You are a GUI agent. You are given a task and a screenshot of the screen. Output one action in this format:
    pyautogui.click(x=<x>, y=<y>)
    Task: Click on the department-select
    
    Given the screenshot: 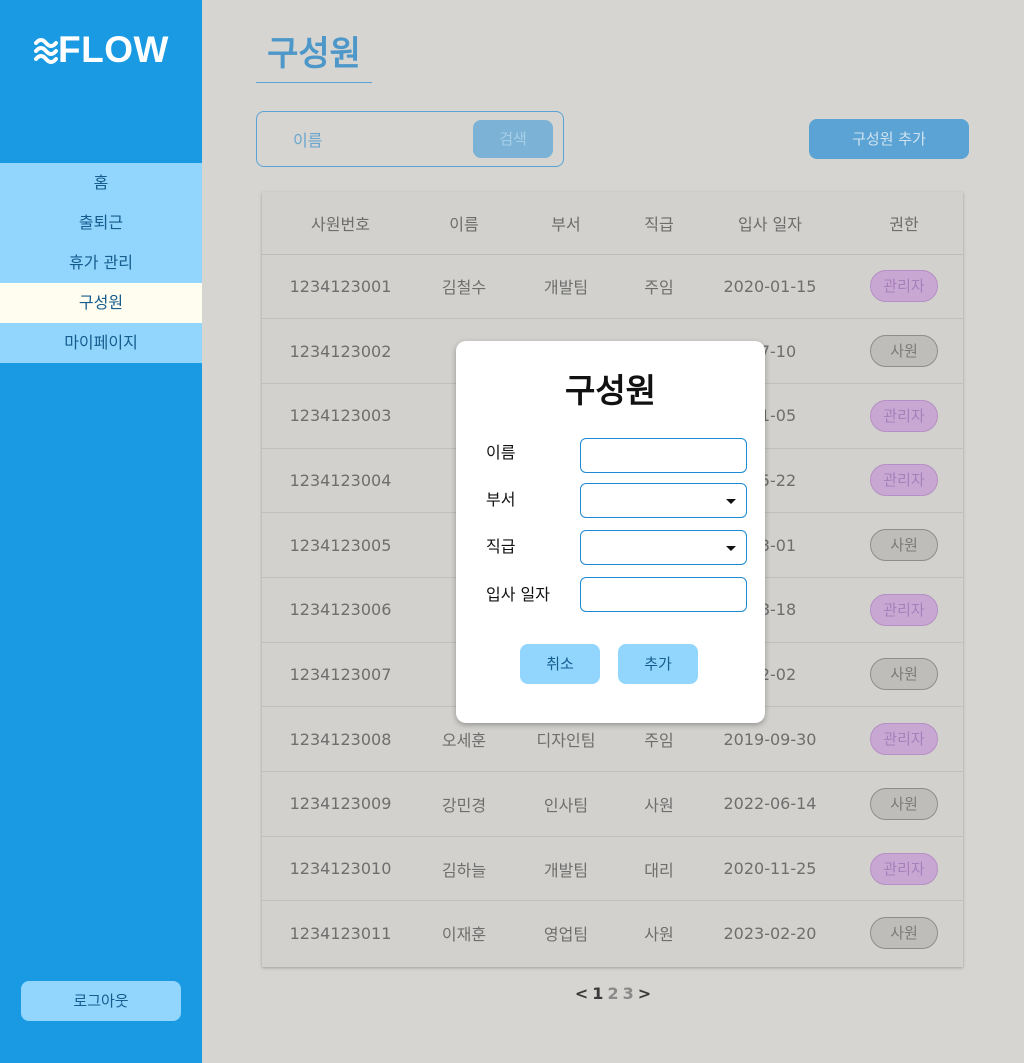 What is the action you would take?
    pyautogui.click(x=663, y=500)
    